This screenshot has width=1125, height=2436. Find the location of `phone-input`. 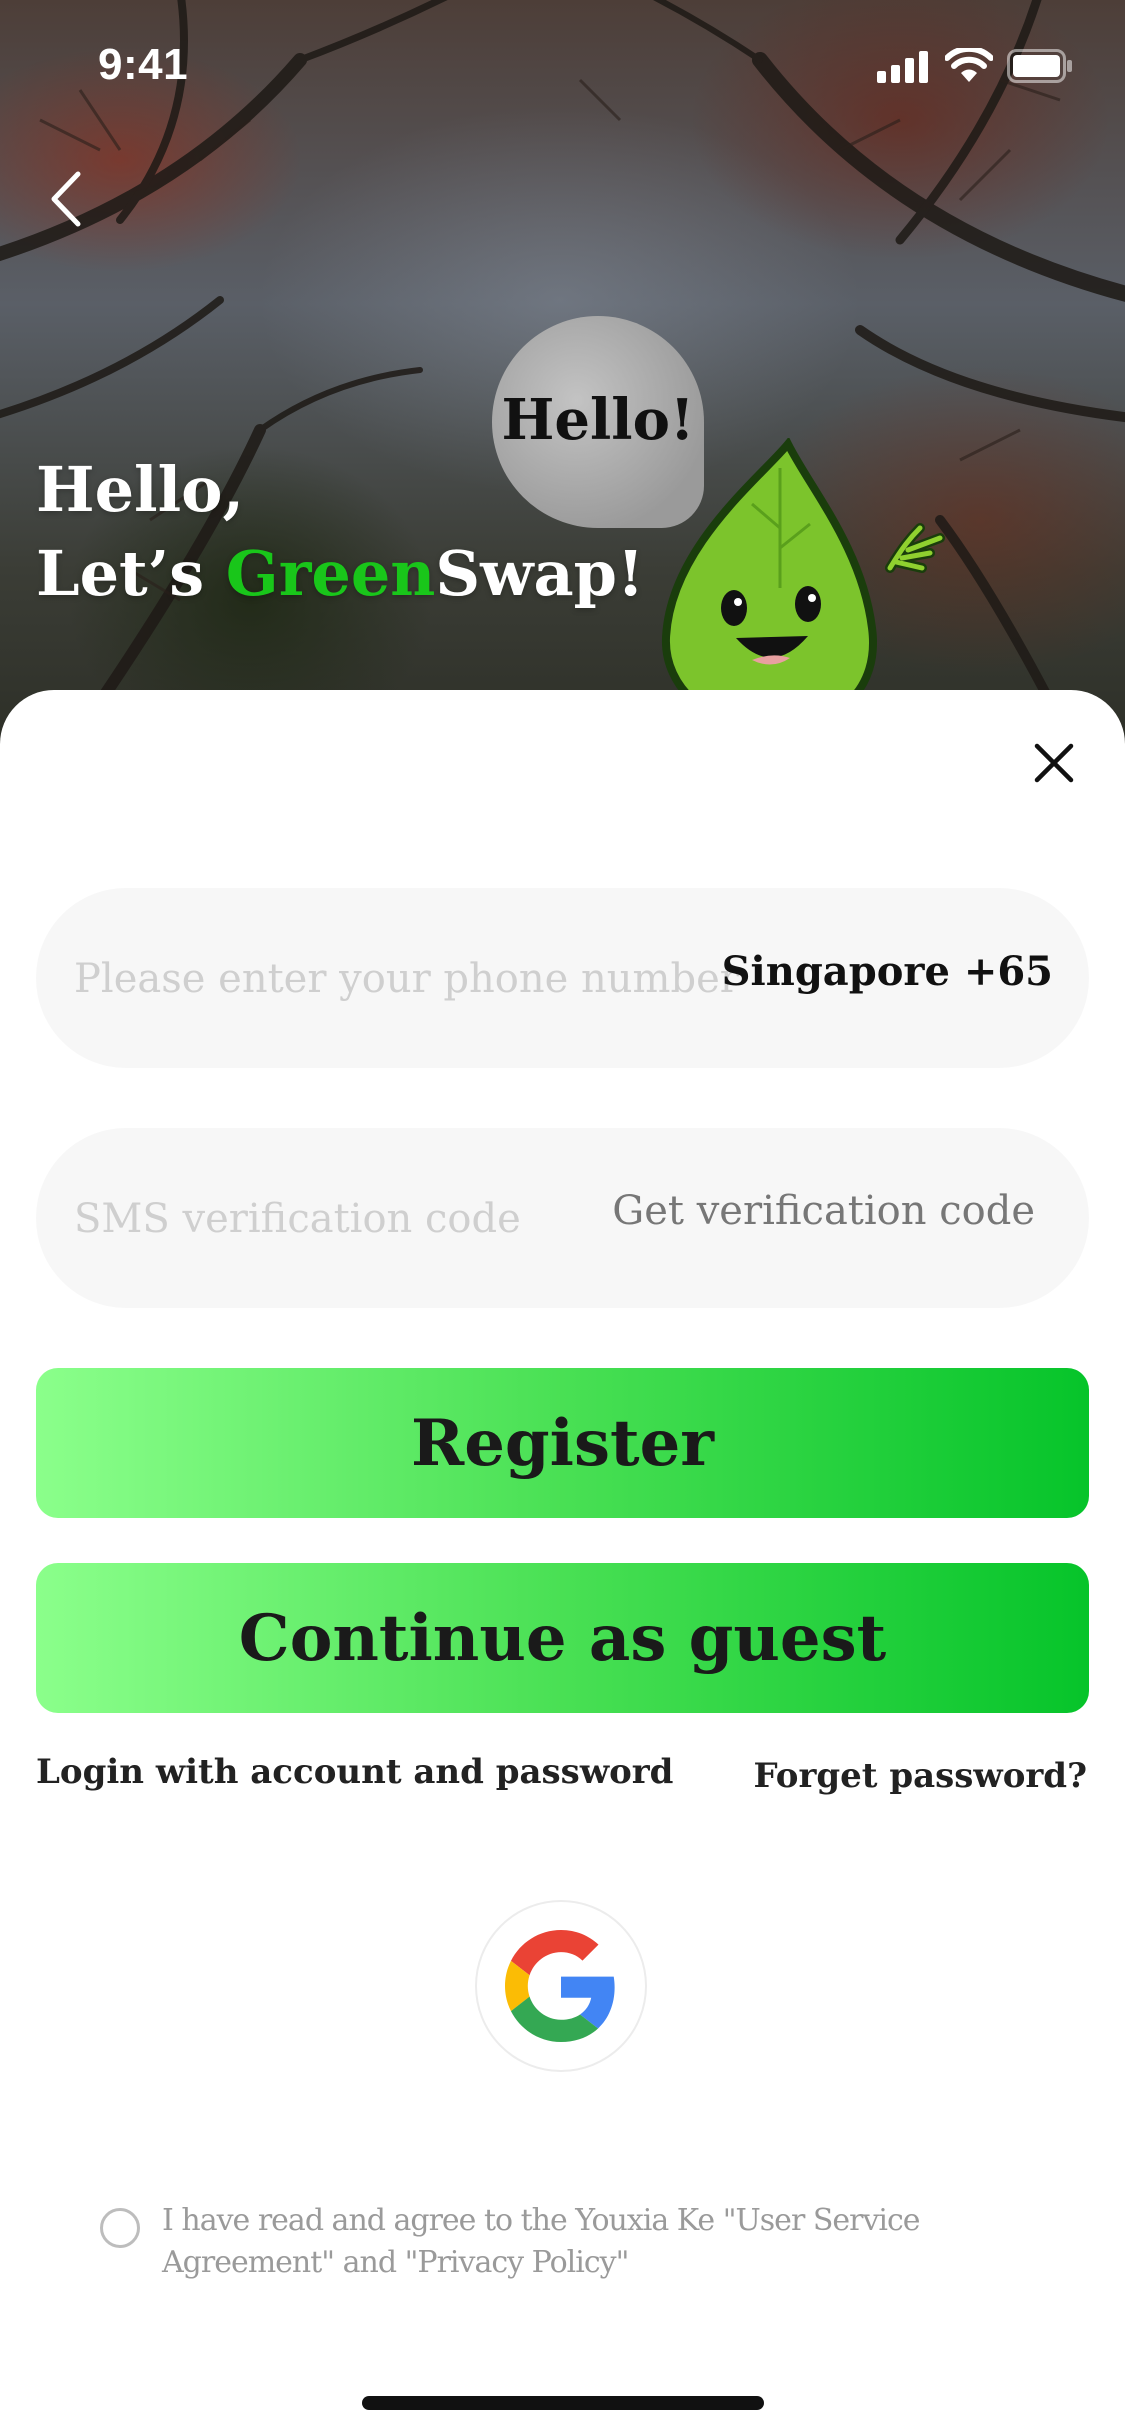

phone-input is located at coordinates (414, 979).